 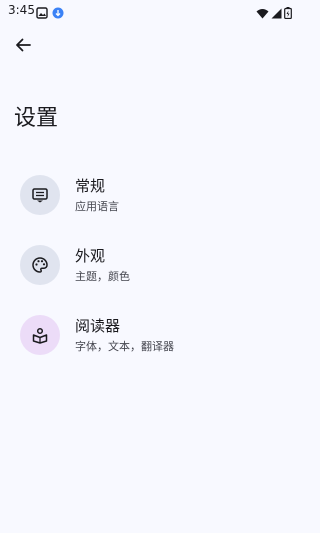 I want to click on page-title: 设置, so click(x=36, y=118).